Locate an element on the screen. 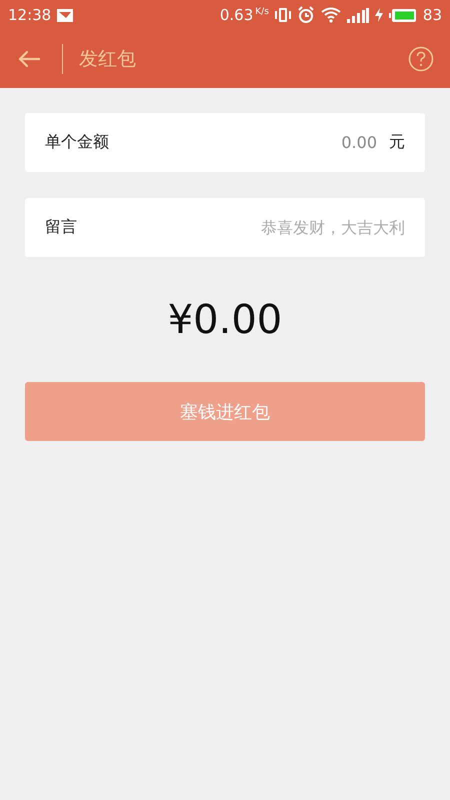  field-label: 留言 is located at coordinates (61, 227).